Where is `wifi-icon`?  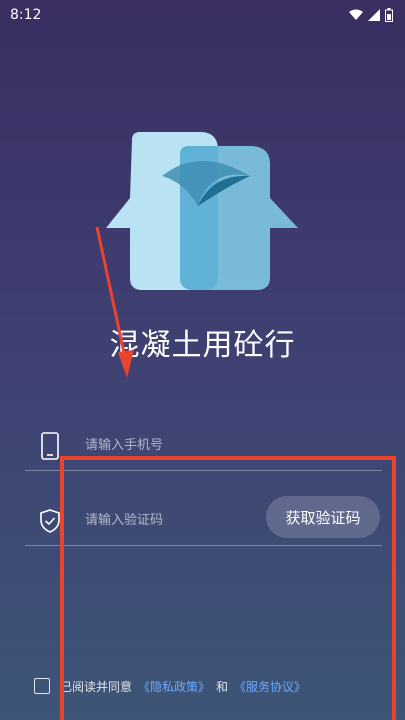 wifi-icon is located at coordinates (356, 14).